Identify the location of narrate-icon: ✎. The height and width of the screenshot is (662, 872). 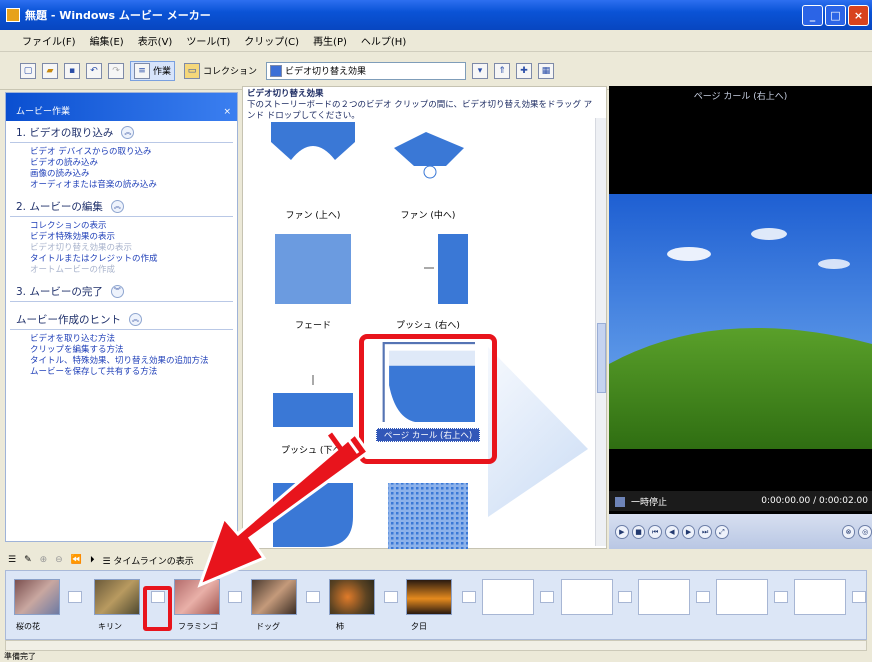
(28, 560).